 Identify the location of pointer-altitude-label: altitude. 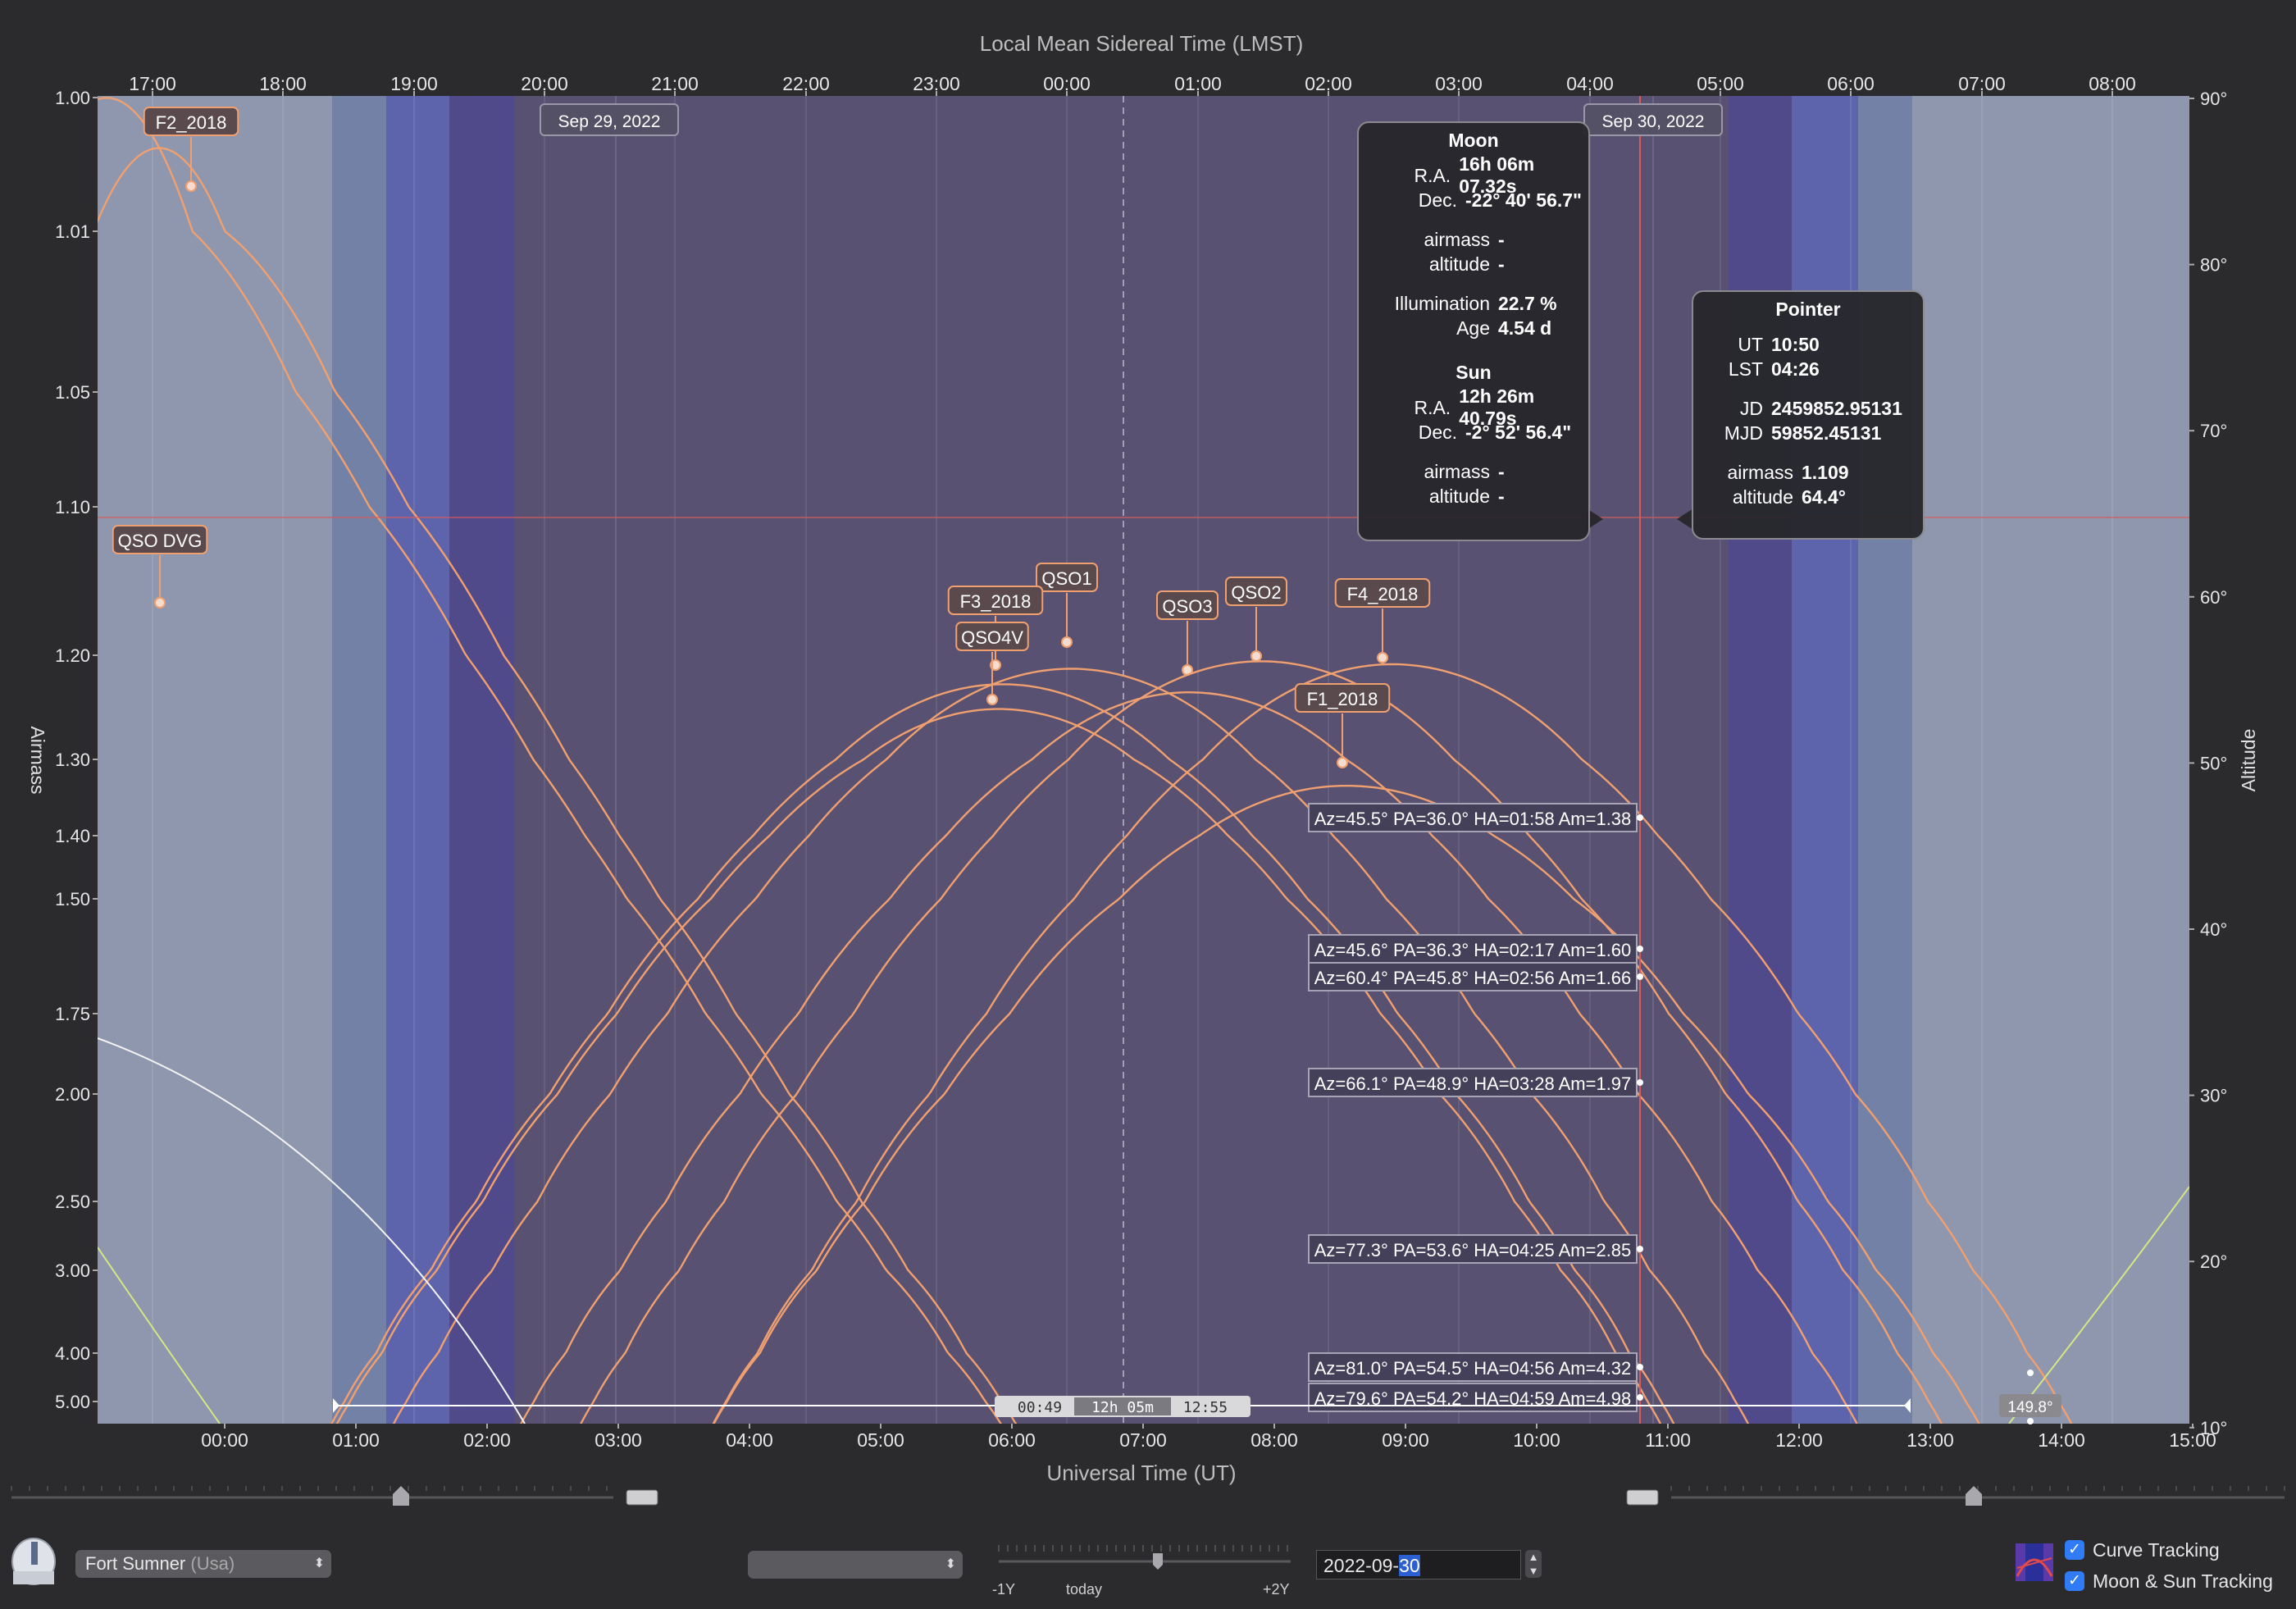
(1762, 496).